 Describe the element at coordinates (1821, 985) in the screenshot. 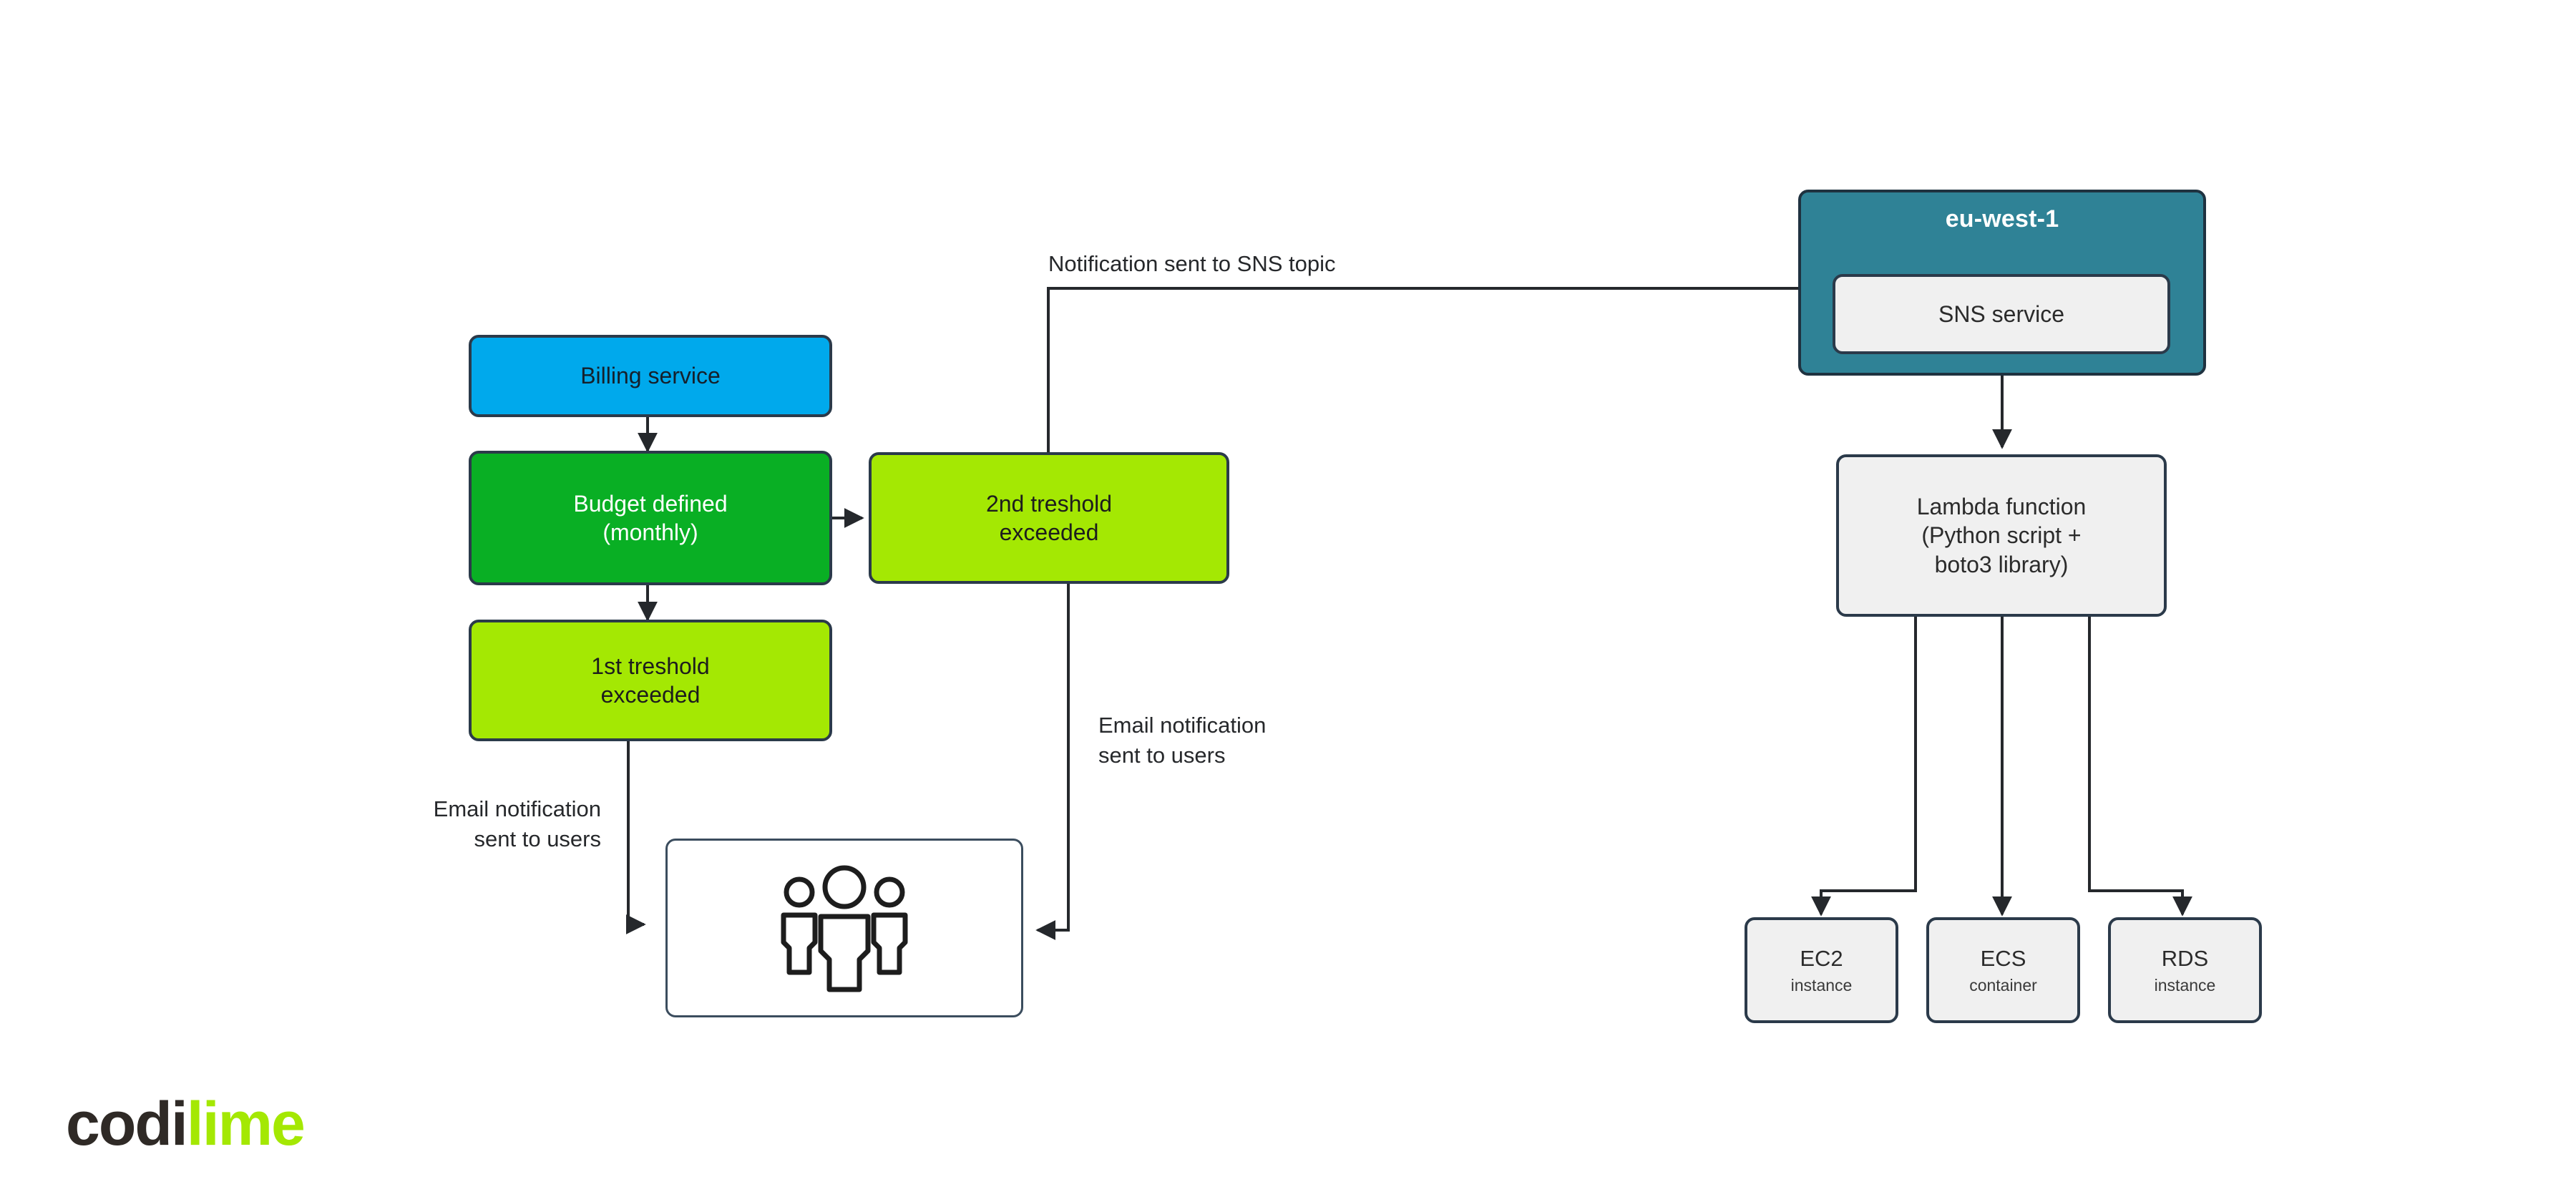

I see `resource-ec2-subtitle: instance` at that location.